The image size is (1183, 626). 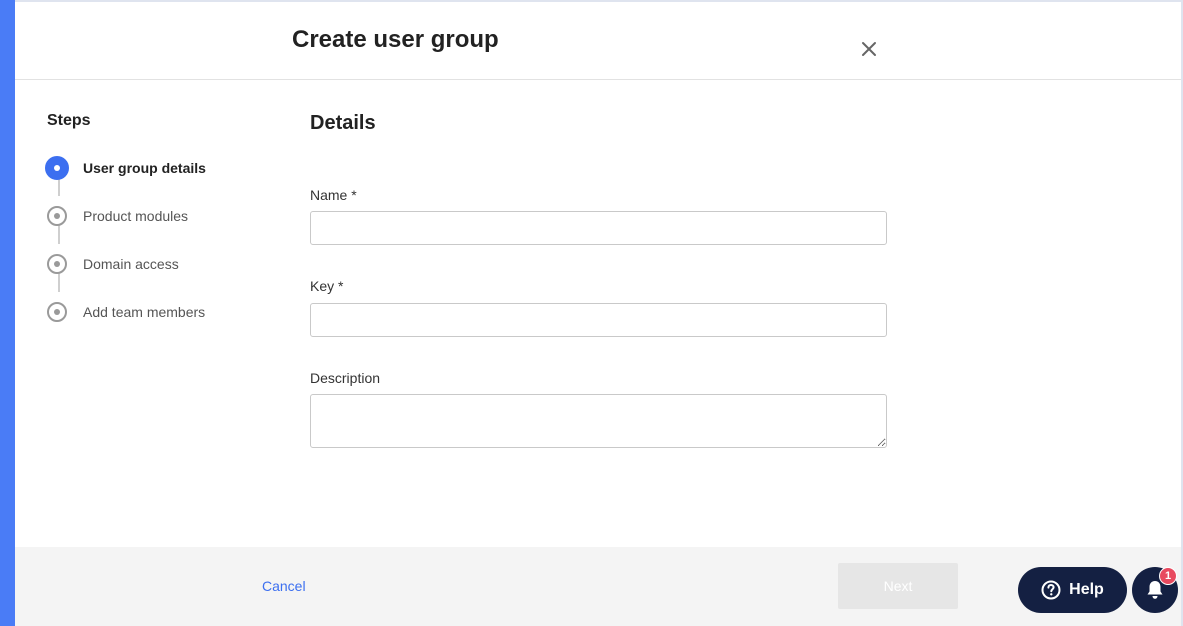 I want to click on key-input, so click(x=598, y=320).